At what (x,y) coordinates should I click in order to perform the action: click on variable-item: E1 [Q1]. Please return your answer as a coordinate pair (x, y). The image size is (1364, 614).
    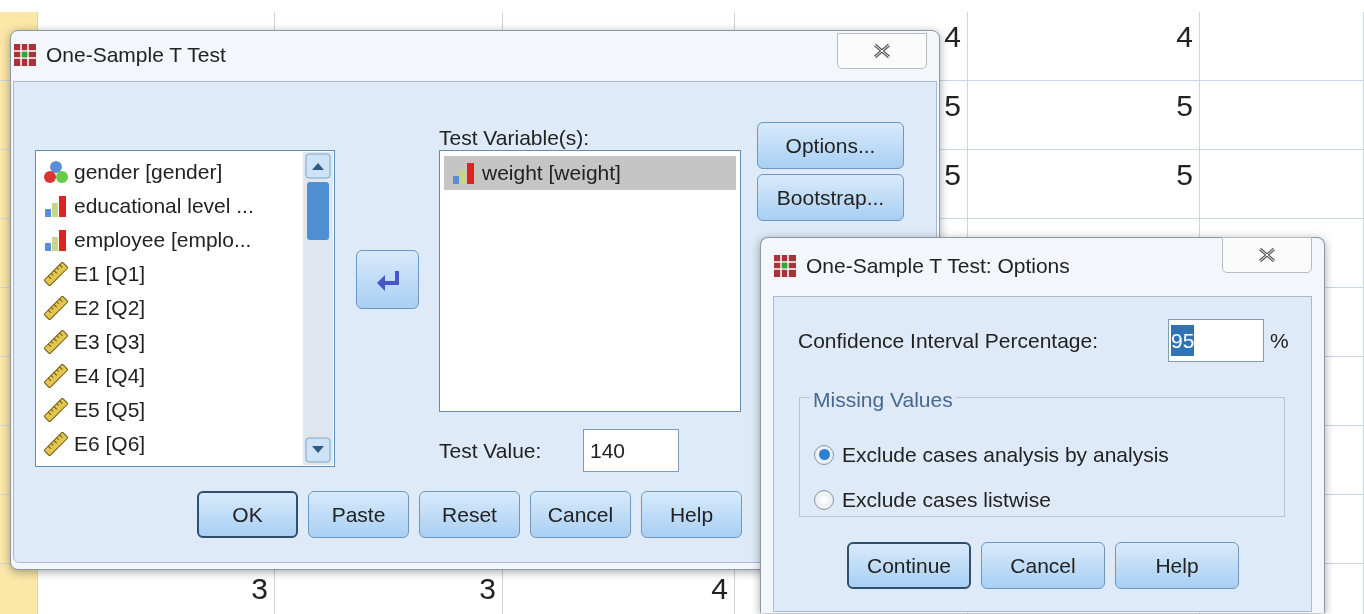
    Looking at the image, I should click on (170, 274).